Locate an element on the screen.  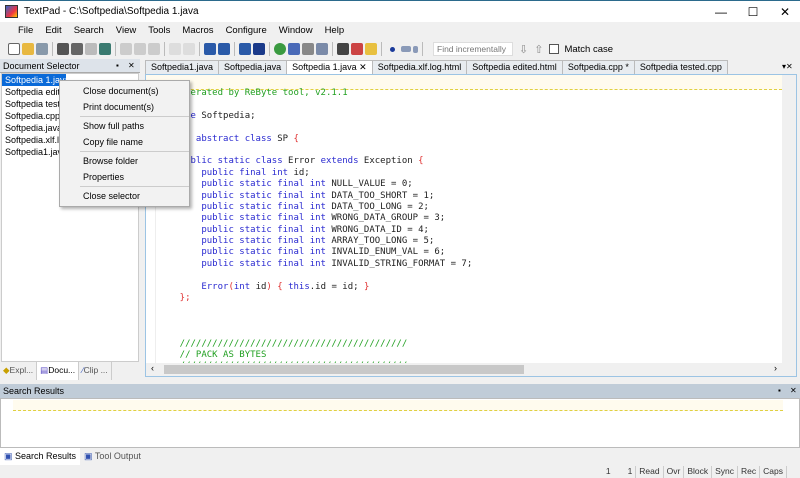
editor-tab: Softpedia1.java is located at coordinates (182, 67).